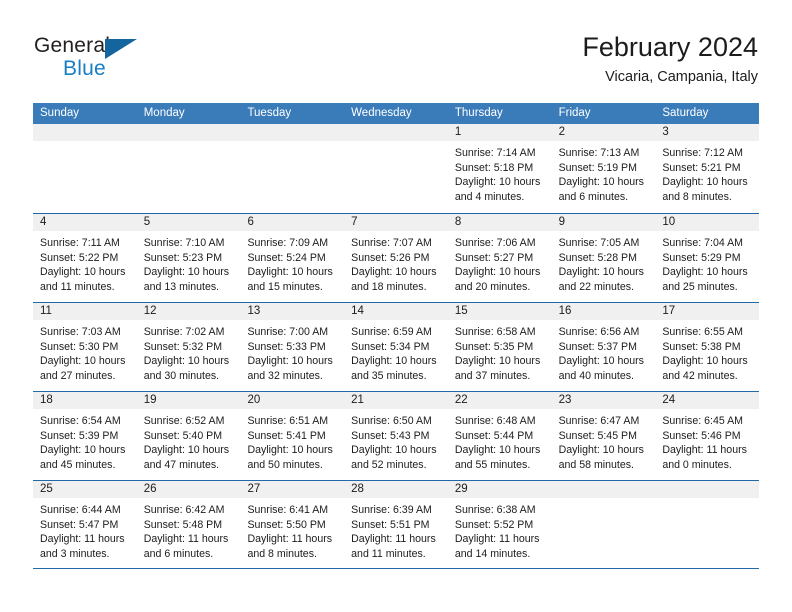 This screenshot has height=612, width=792. Describe the element at coordinates (597, 435) in the screenshot. I see `sunset-text: Sunset: 5:45 PM` at that location.